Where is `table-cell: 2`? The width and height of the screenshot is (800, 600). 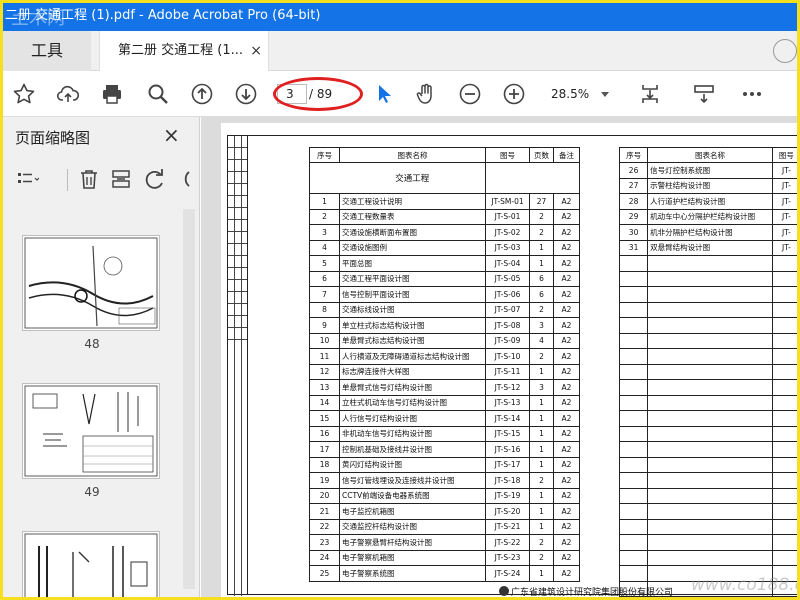
table-cell: 2 is located at coordinates (541, 557).